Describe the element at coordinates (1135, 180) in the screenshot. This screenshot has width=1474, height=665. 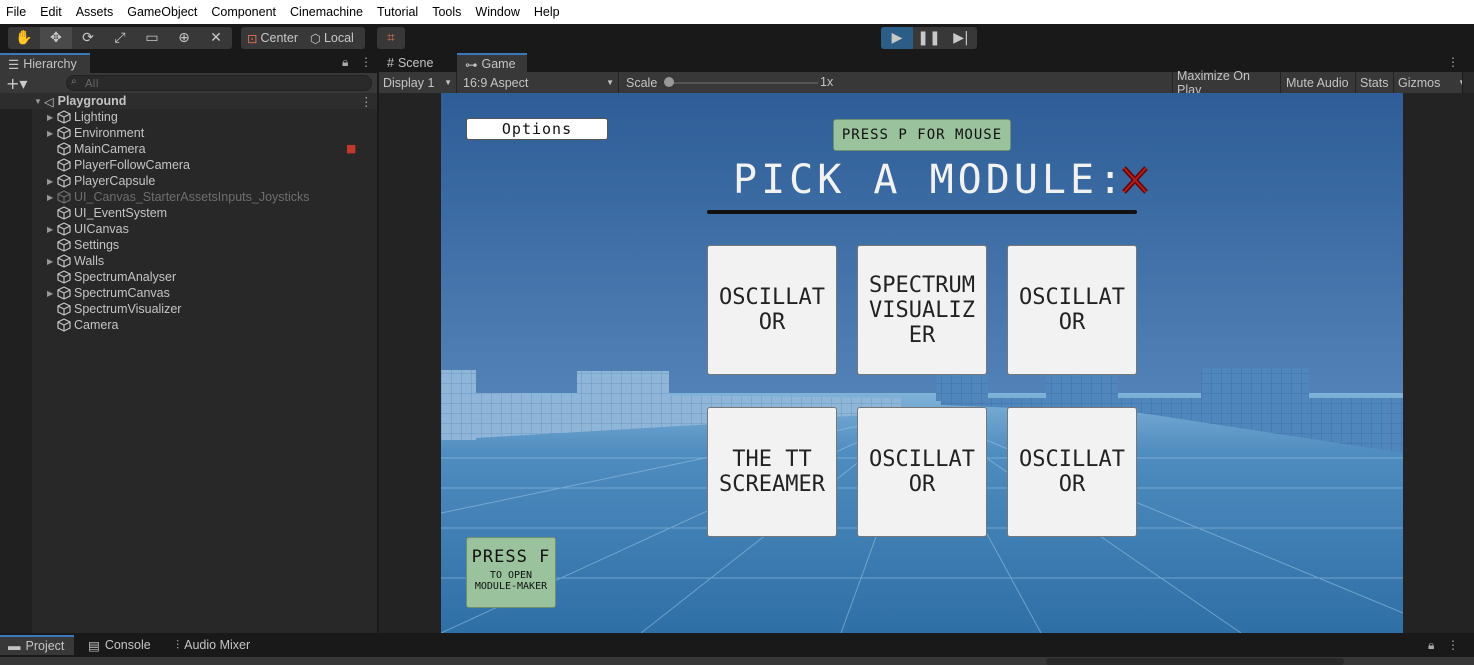
I see `close-x-icon` at that location.